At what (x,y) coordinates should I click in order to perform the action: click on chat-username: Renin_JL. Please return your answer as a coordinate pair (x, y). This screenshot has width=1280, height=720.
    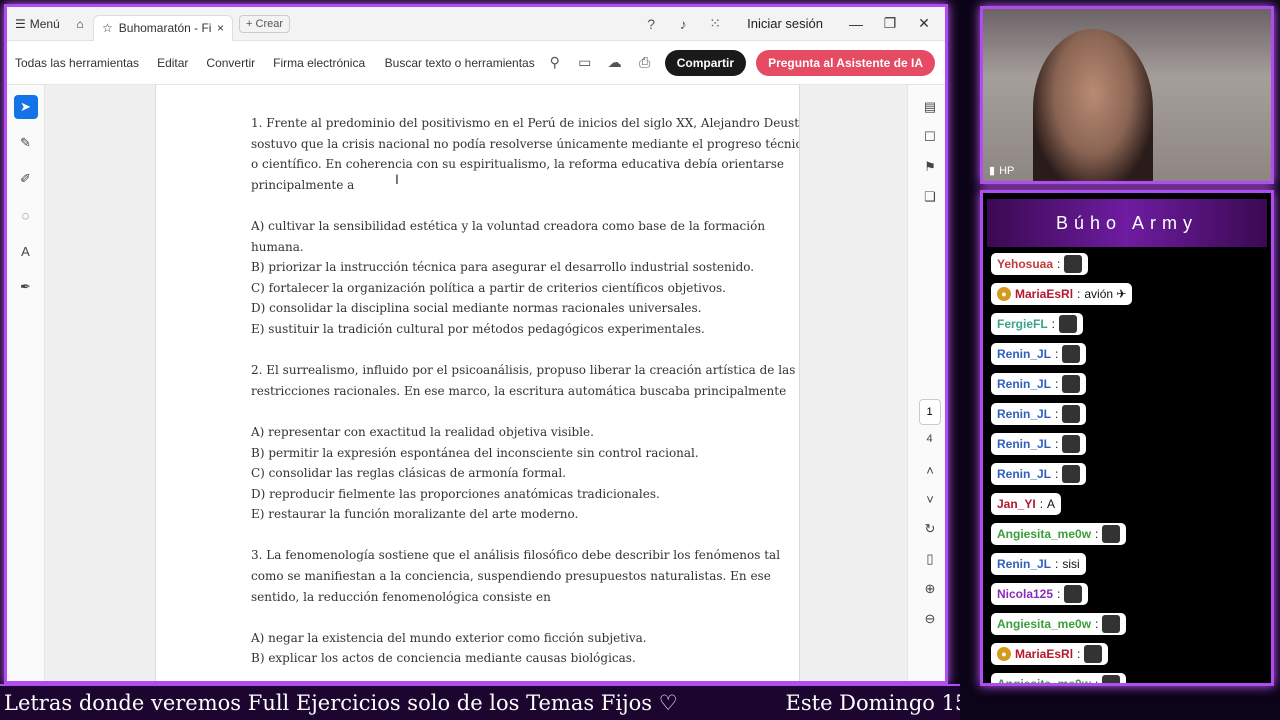
    Looking at the image, I should click on (1024, 414).